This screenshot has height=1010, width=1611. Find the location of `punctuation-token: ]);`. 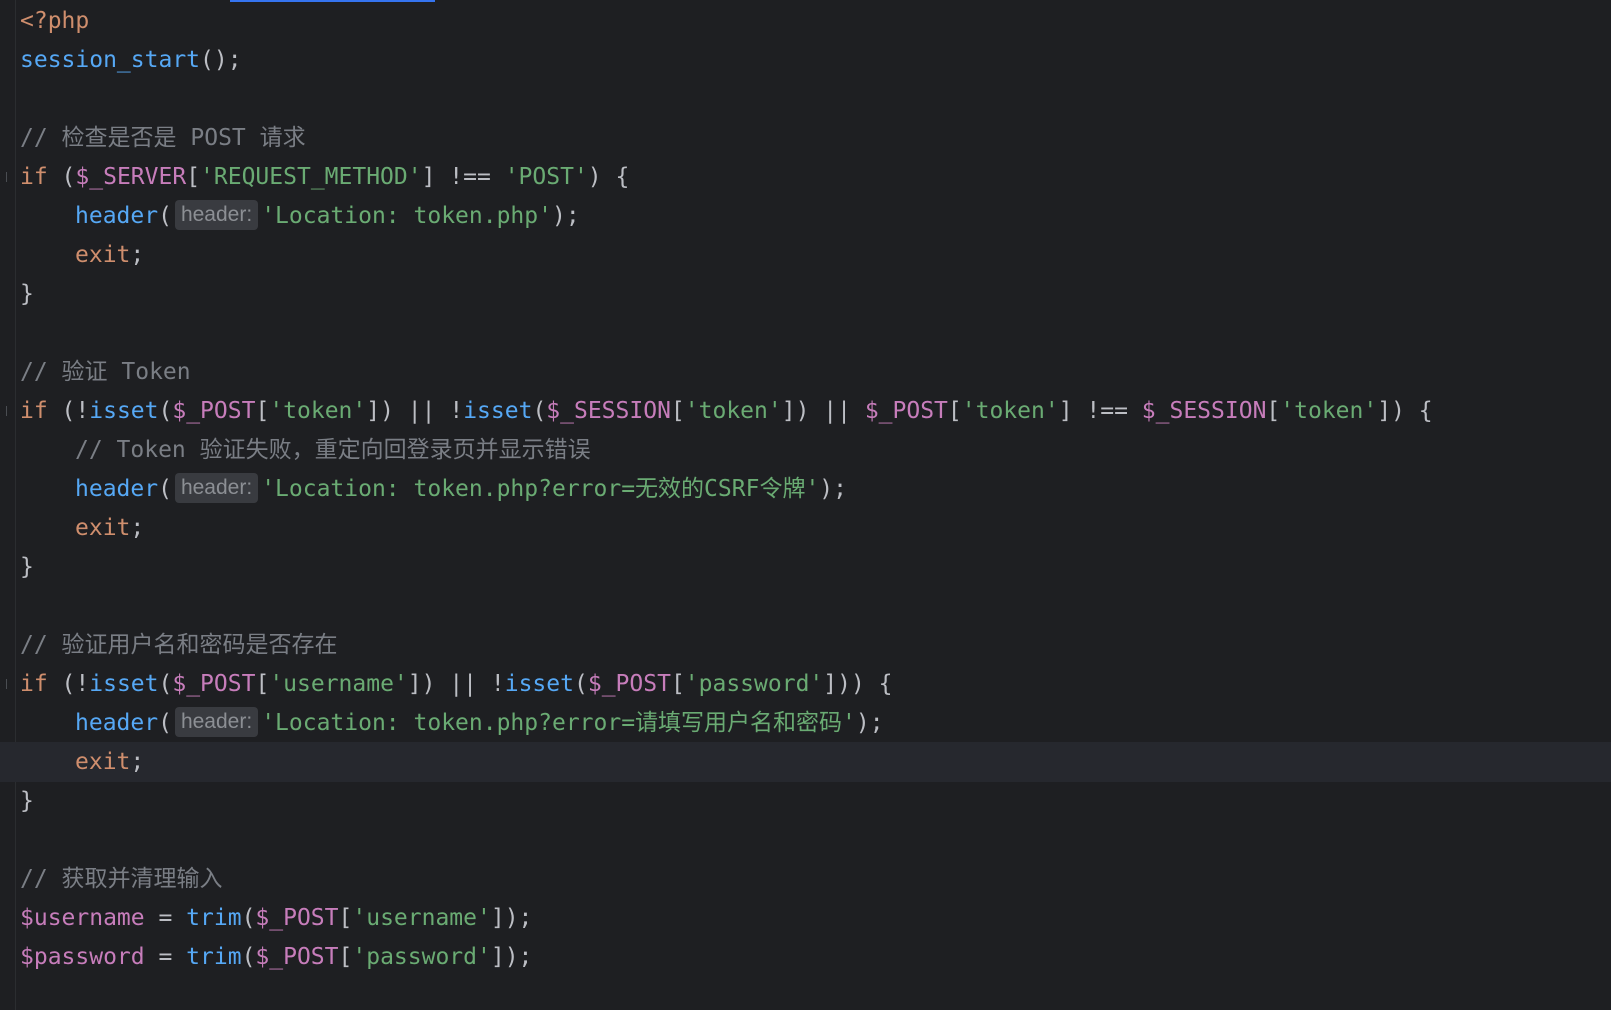

punctuation-token: ]); is located at coordinates (511, 957).